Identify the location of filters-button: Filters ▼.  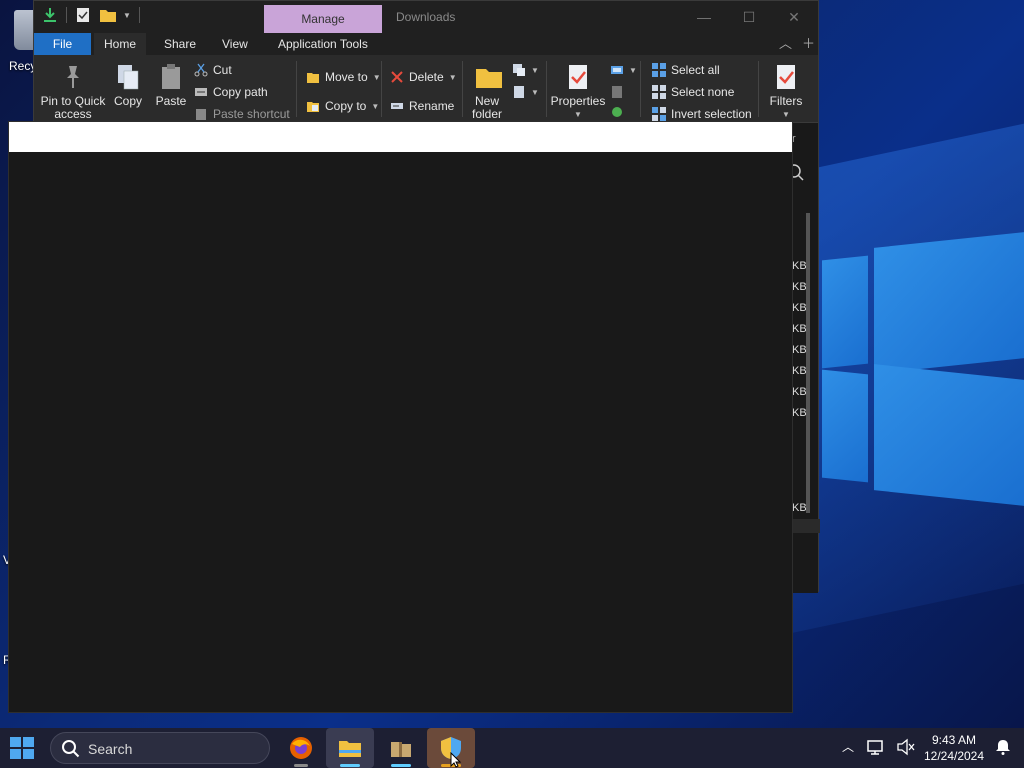
(786, 92).